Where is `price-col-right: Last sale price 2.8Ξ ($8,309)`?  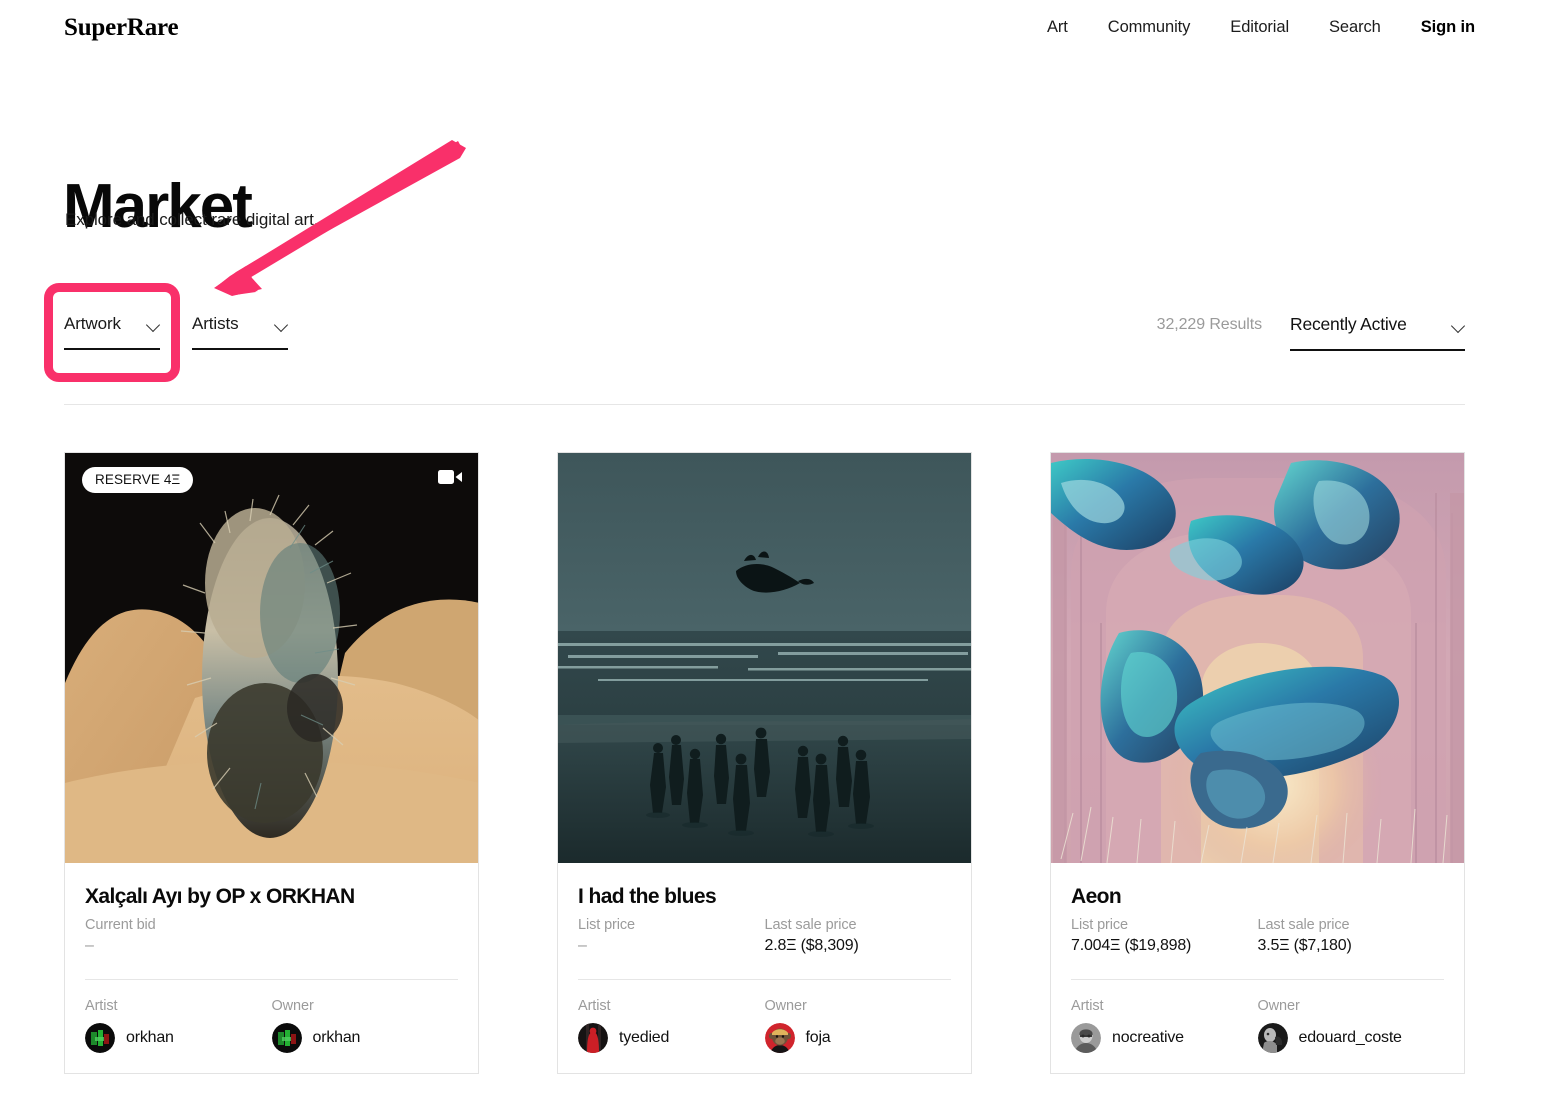
price-col-right: Last sale price 2.8Ξ ($8,309) is located at coordinates (858, 937).